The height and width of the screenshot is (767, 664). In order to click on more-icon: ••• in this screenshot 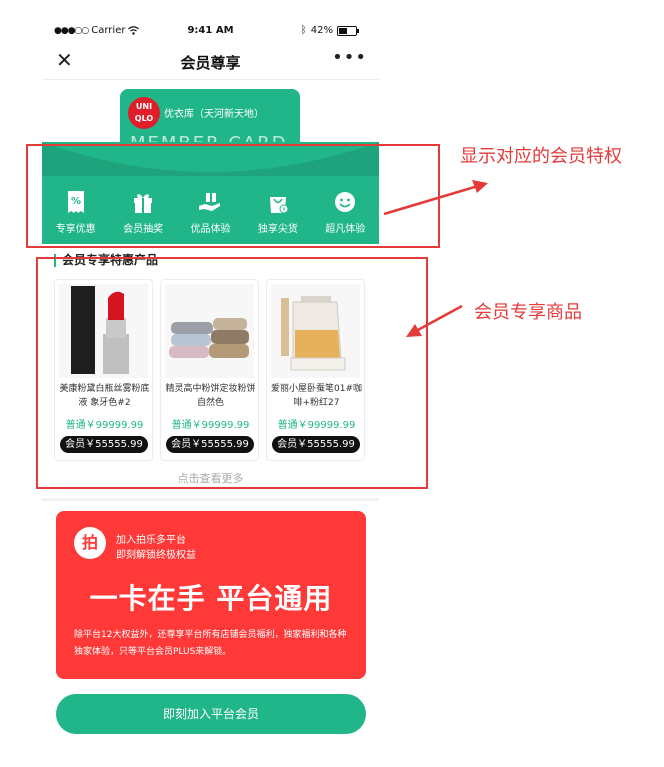, I will do `click(349, 57)`.